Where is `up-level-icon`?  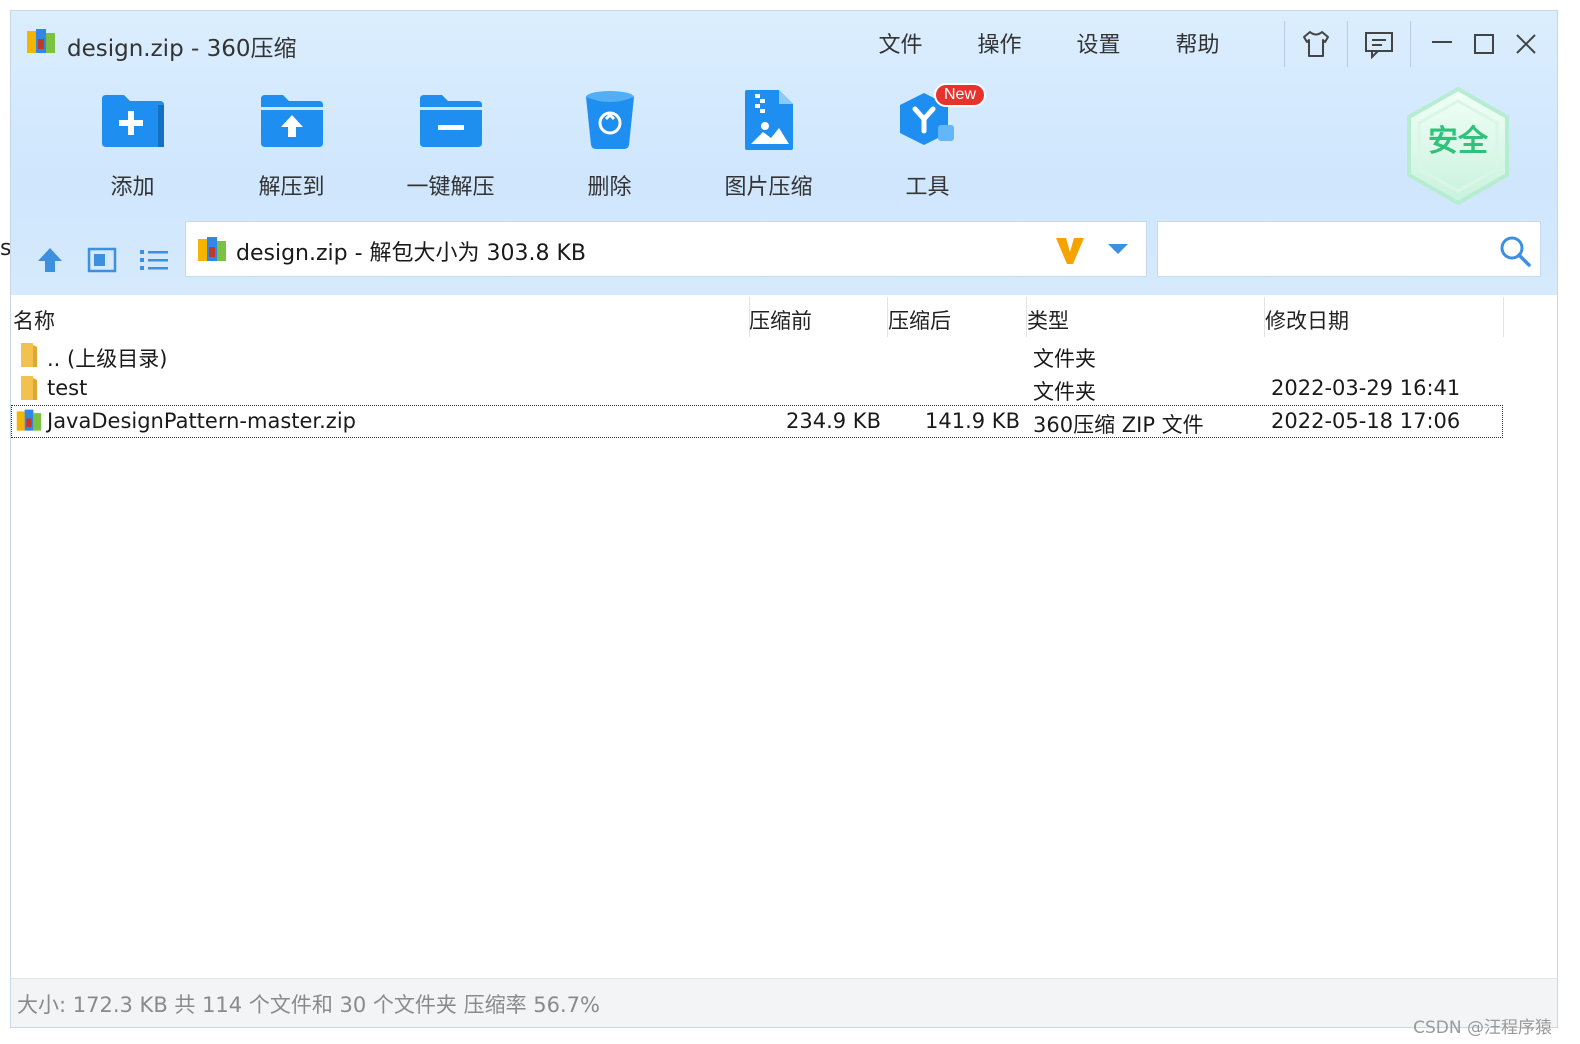 up-level-icon is located at coordinates (50, 260).